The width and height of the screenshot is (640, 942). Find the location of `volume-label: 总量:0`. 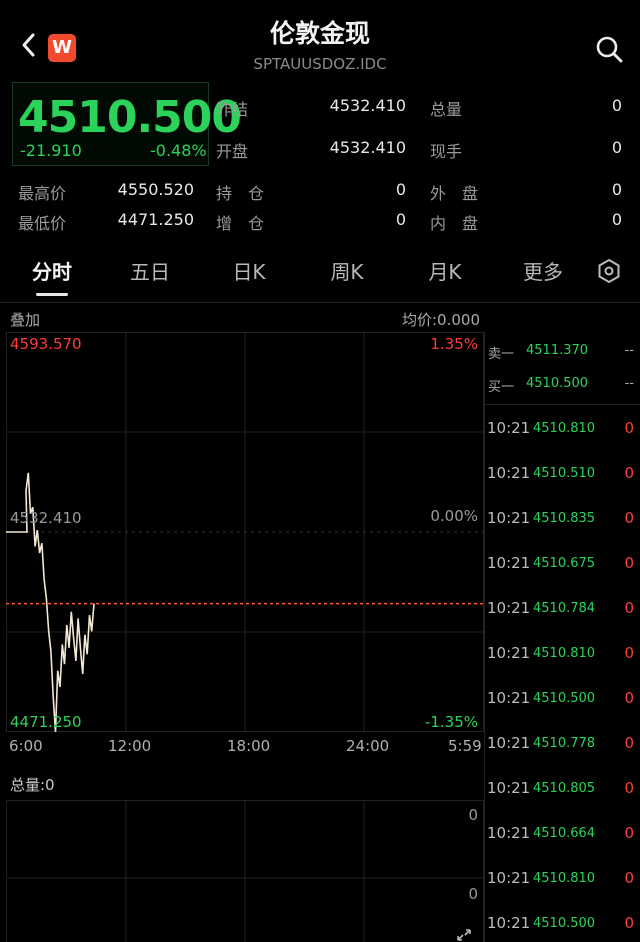

volume-label: 总量:0 is located at coordinates (32, 785).